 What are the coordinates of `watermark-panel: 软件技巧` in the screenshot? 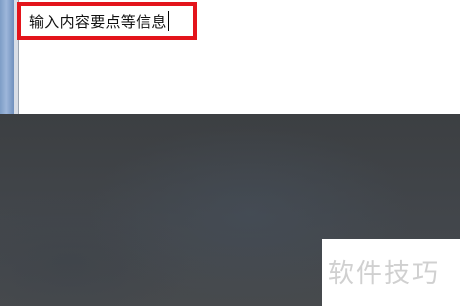 It's located at (391, 272).